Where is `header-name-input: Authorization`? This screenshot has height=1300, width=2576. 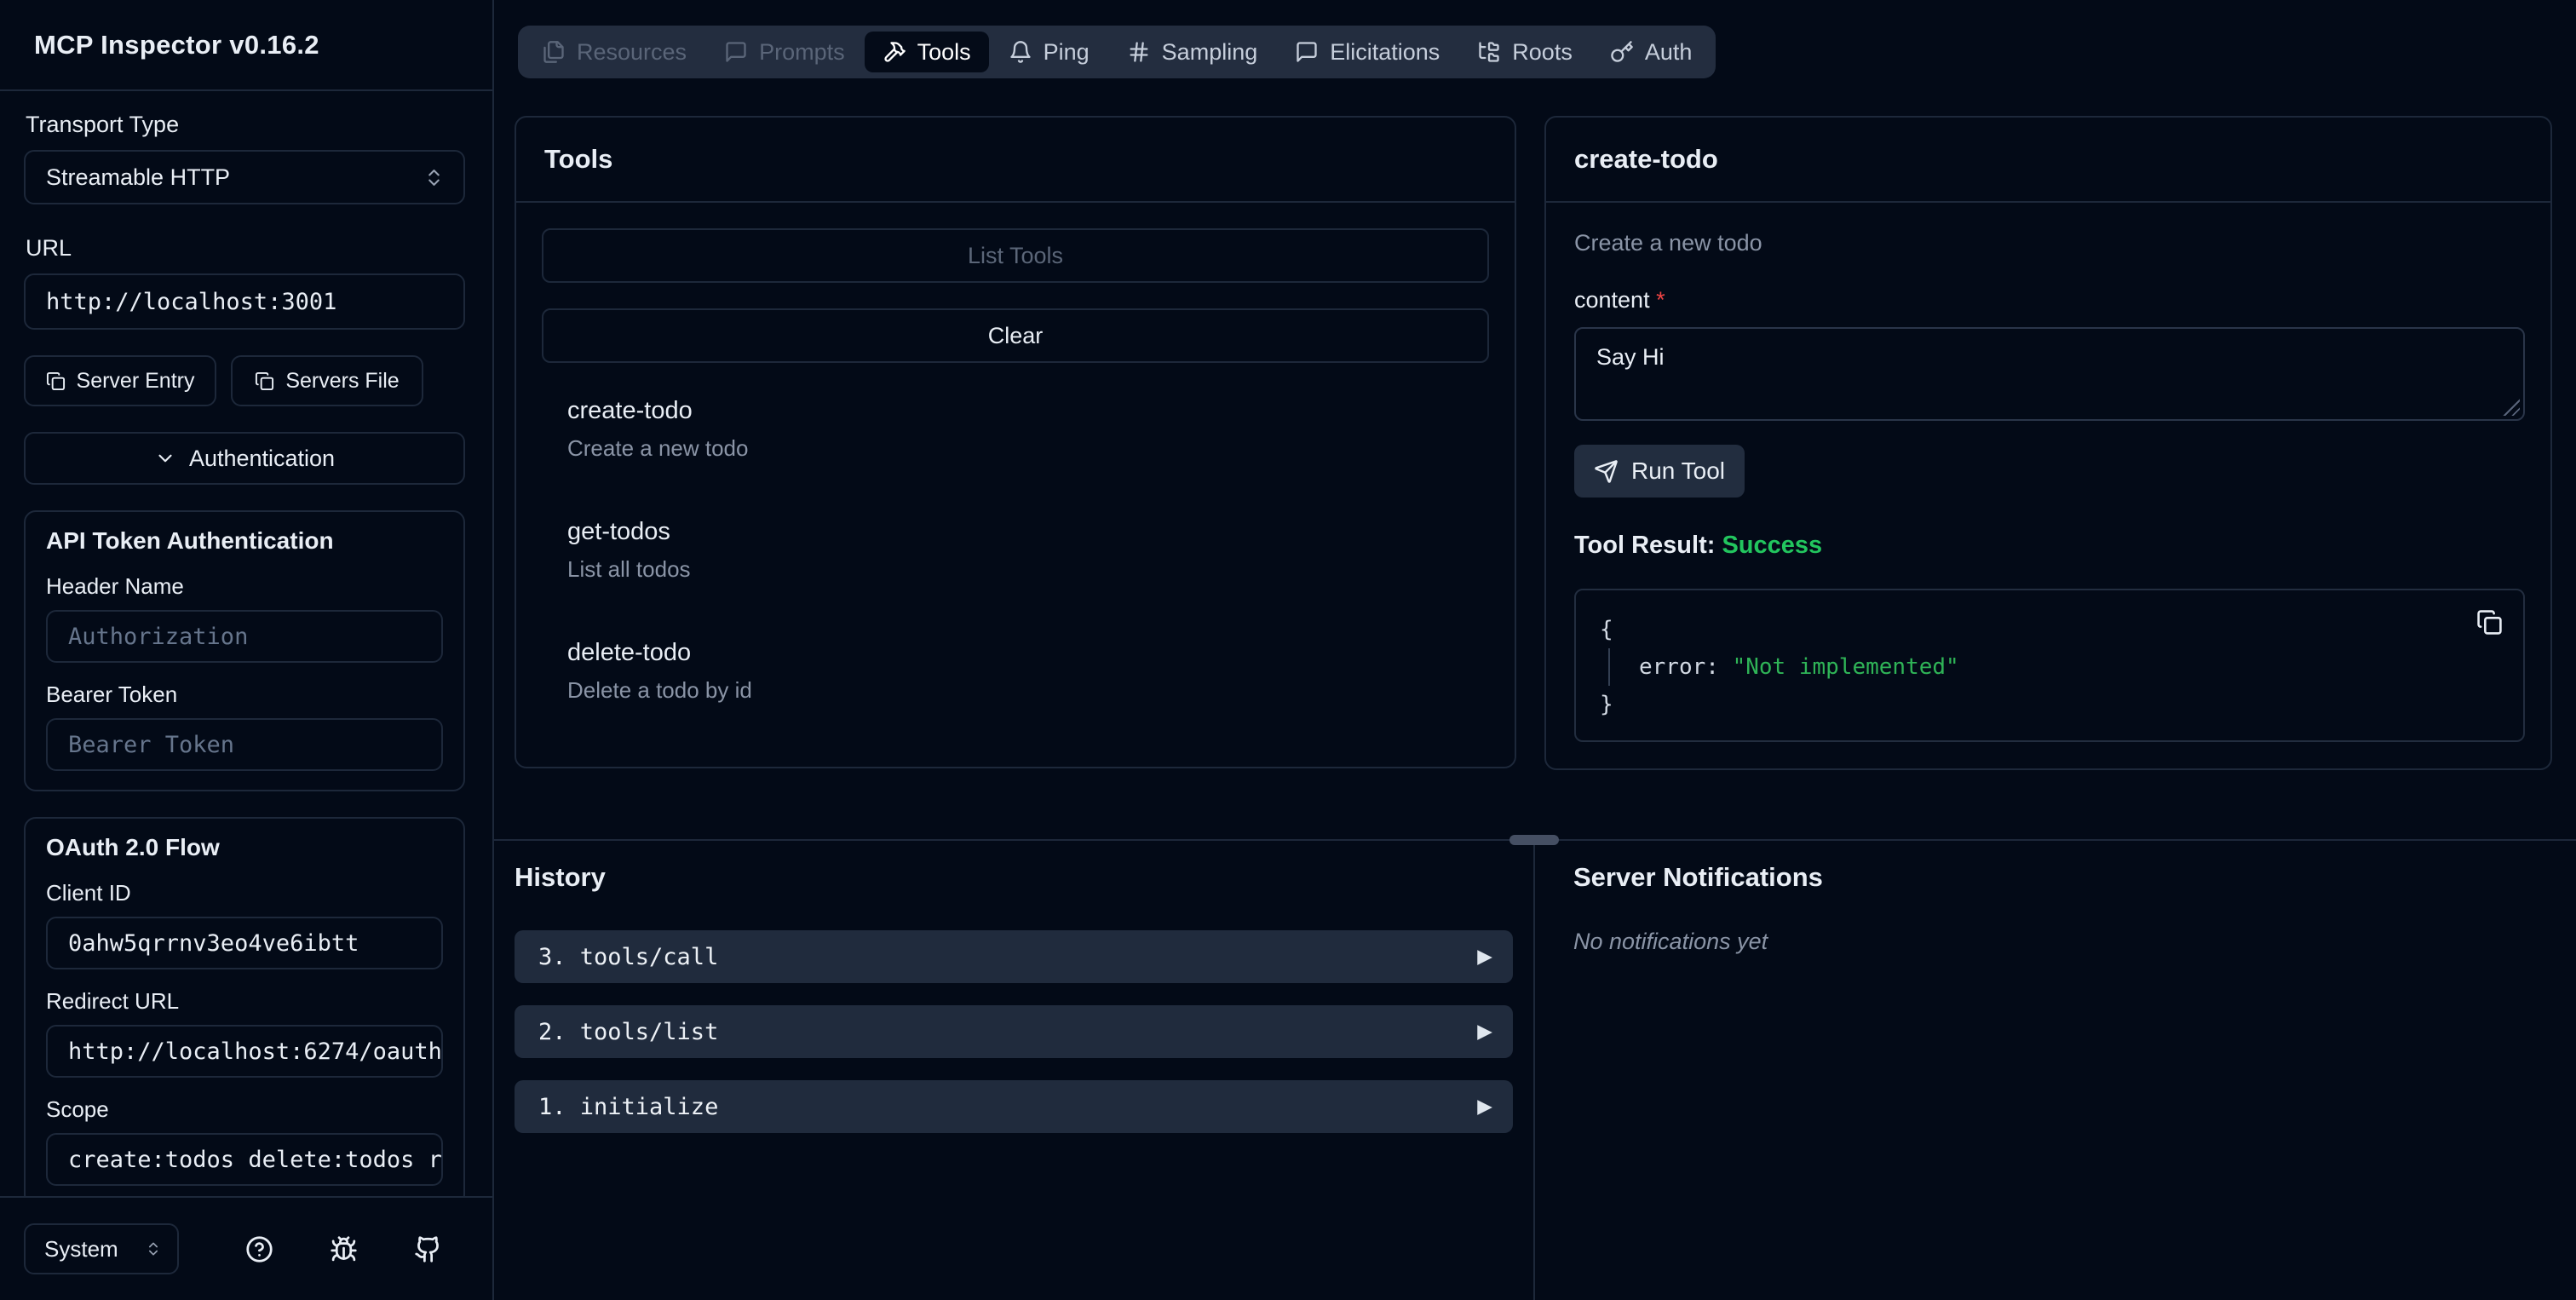 header-name-input: Authorization is located at coordinates (245, 636).